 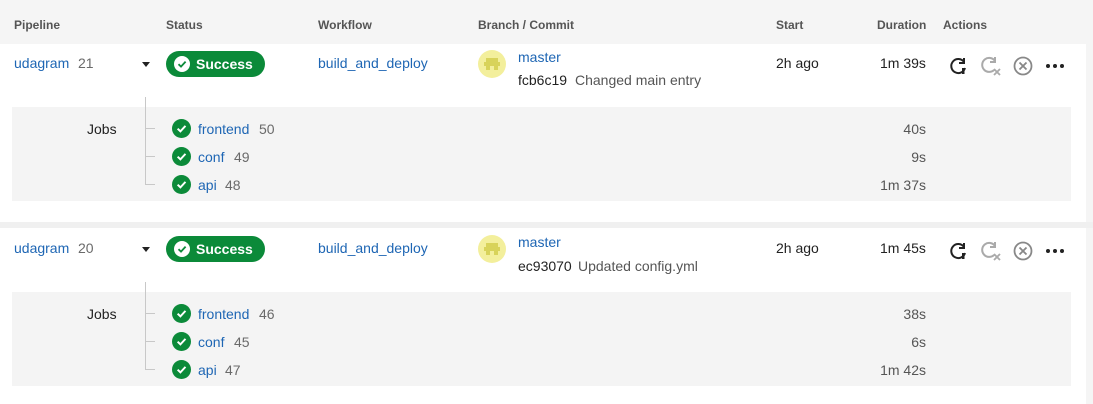 What do you see at coordinates (638, 80) in the screenshot?
I see `commit-message: Changed main entry` at bounding box center [638, 80].